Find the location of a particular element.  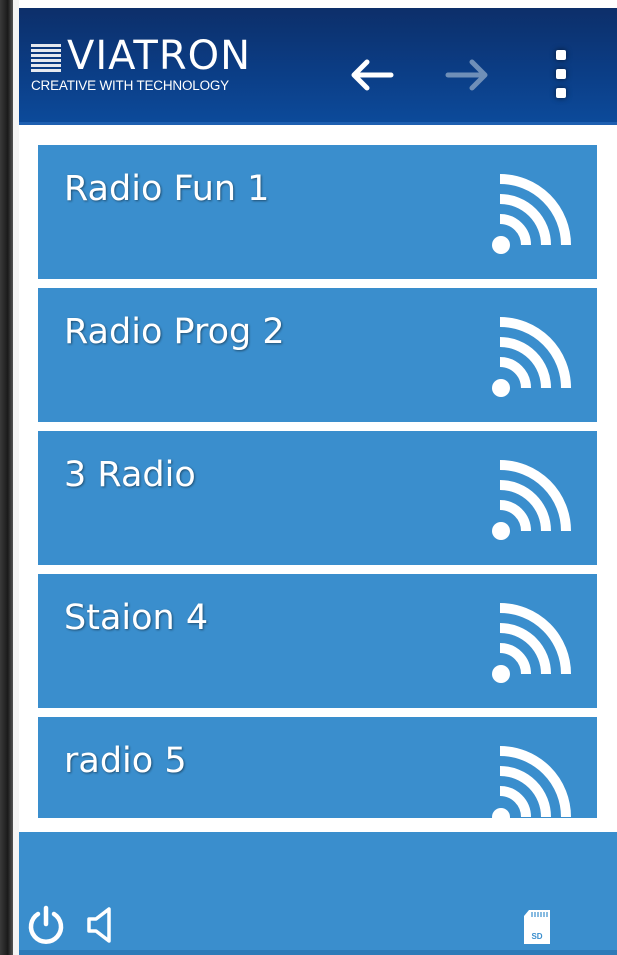

top-border is located at coordinates (318, 4).